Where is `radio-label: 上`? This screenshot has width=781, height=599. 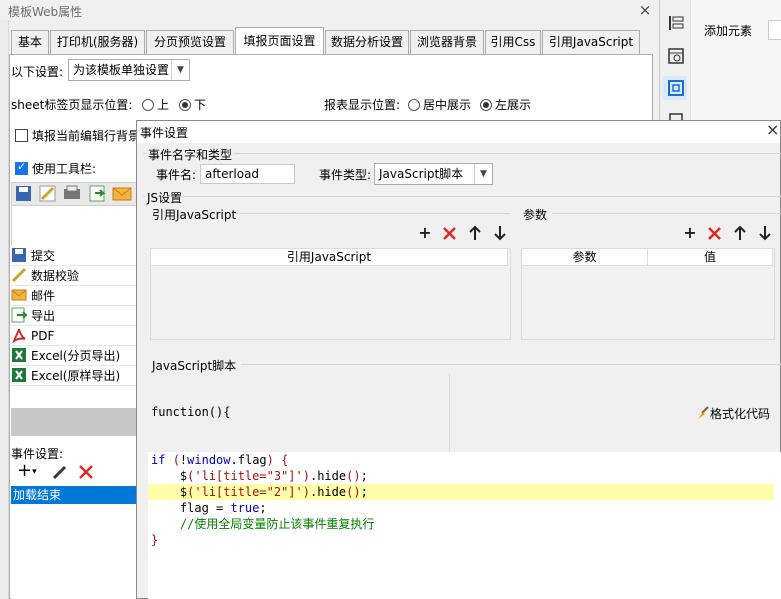
radio-label: 上 is located at coordinates (163, 105).